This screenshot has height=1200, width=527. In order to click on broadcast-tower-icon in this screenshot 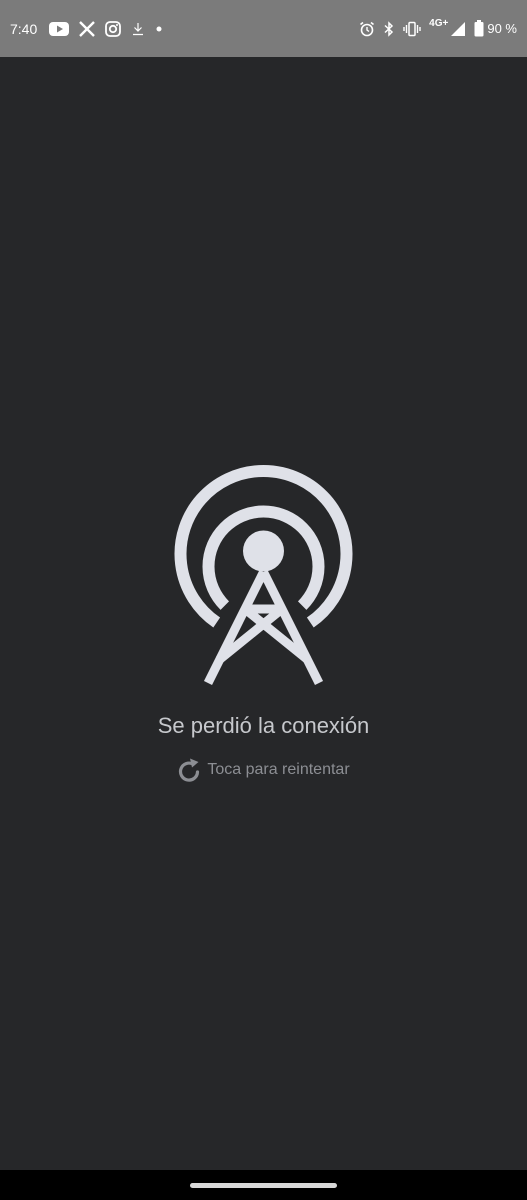, I will do `click(263, 575)`.